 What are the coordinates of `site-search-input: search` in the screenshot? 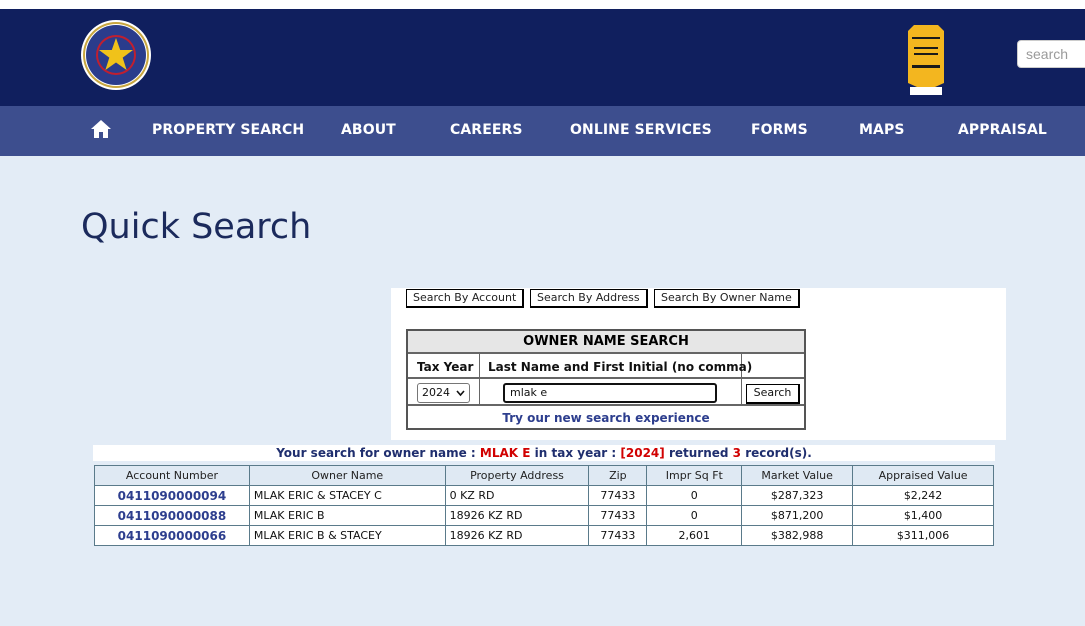 It's located at (1051, 54).